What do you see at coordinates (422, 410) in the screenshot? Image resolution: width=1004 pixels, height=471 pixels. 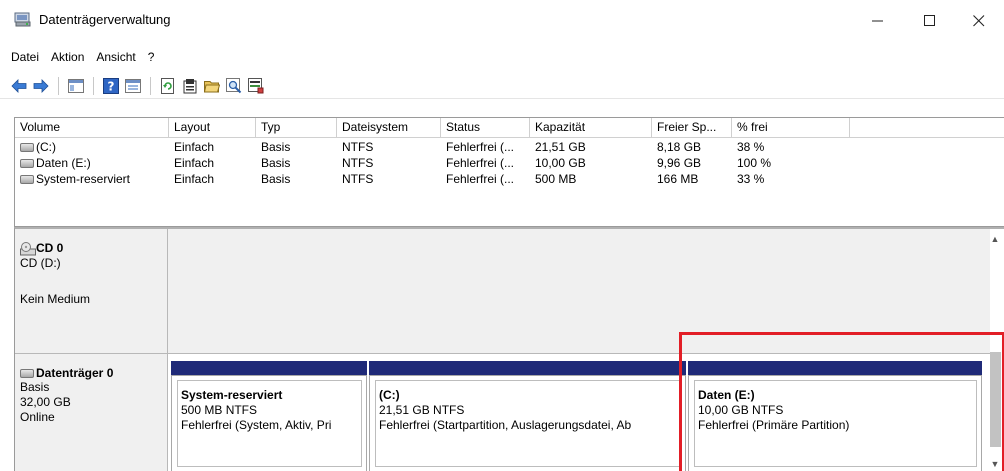 I see `partition-size: 21,51 GB NTFS` at bounding box center [422, 410].